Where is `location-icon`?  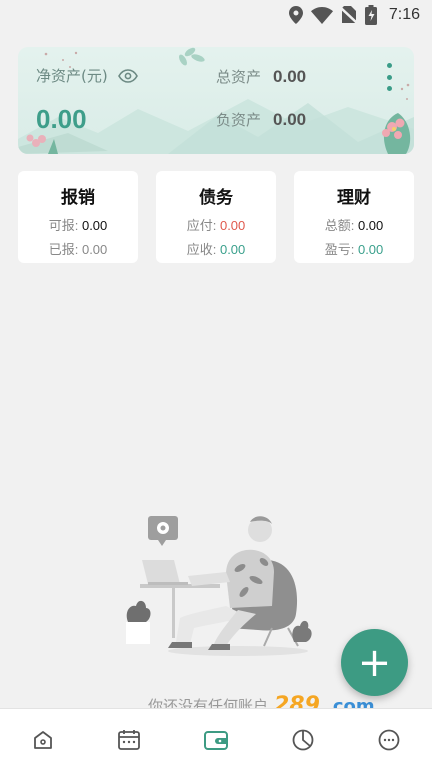 location-icon is located at coordinates (295, 15).